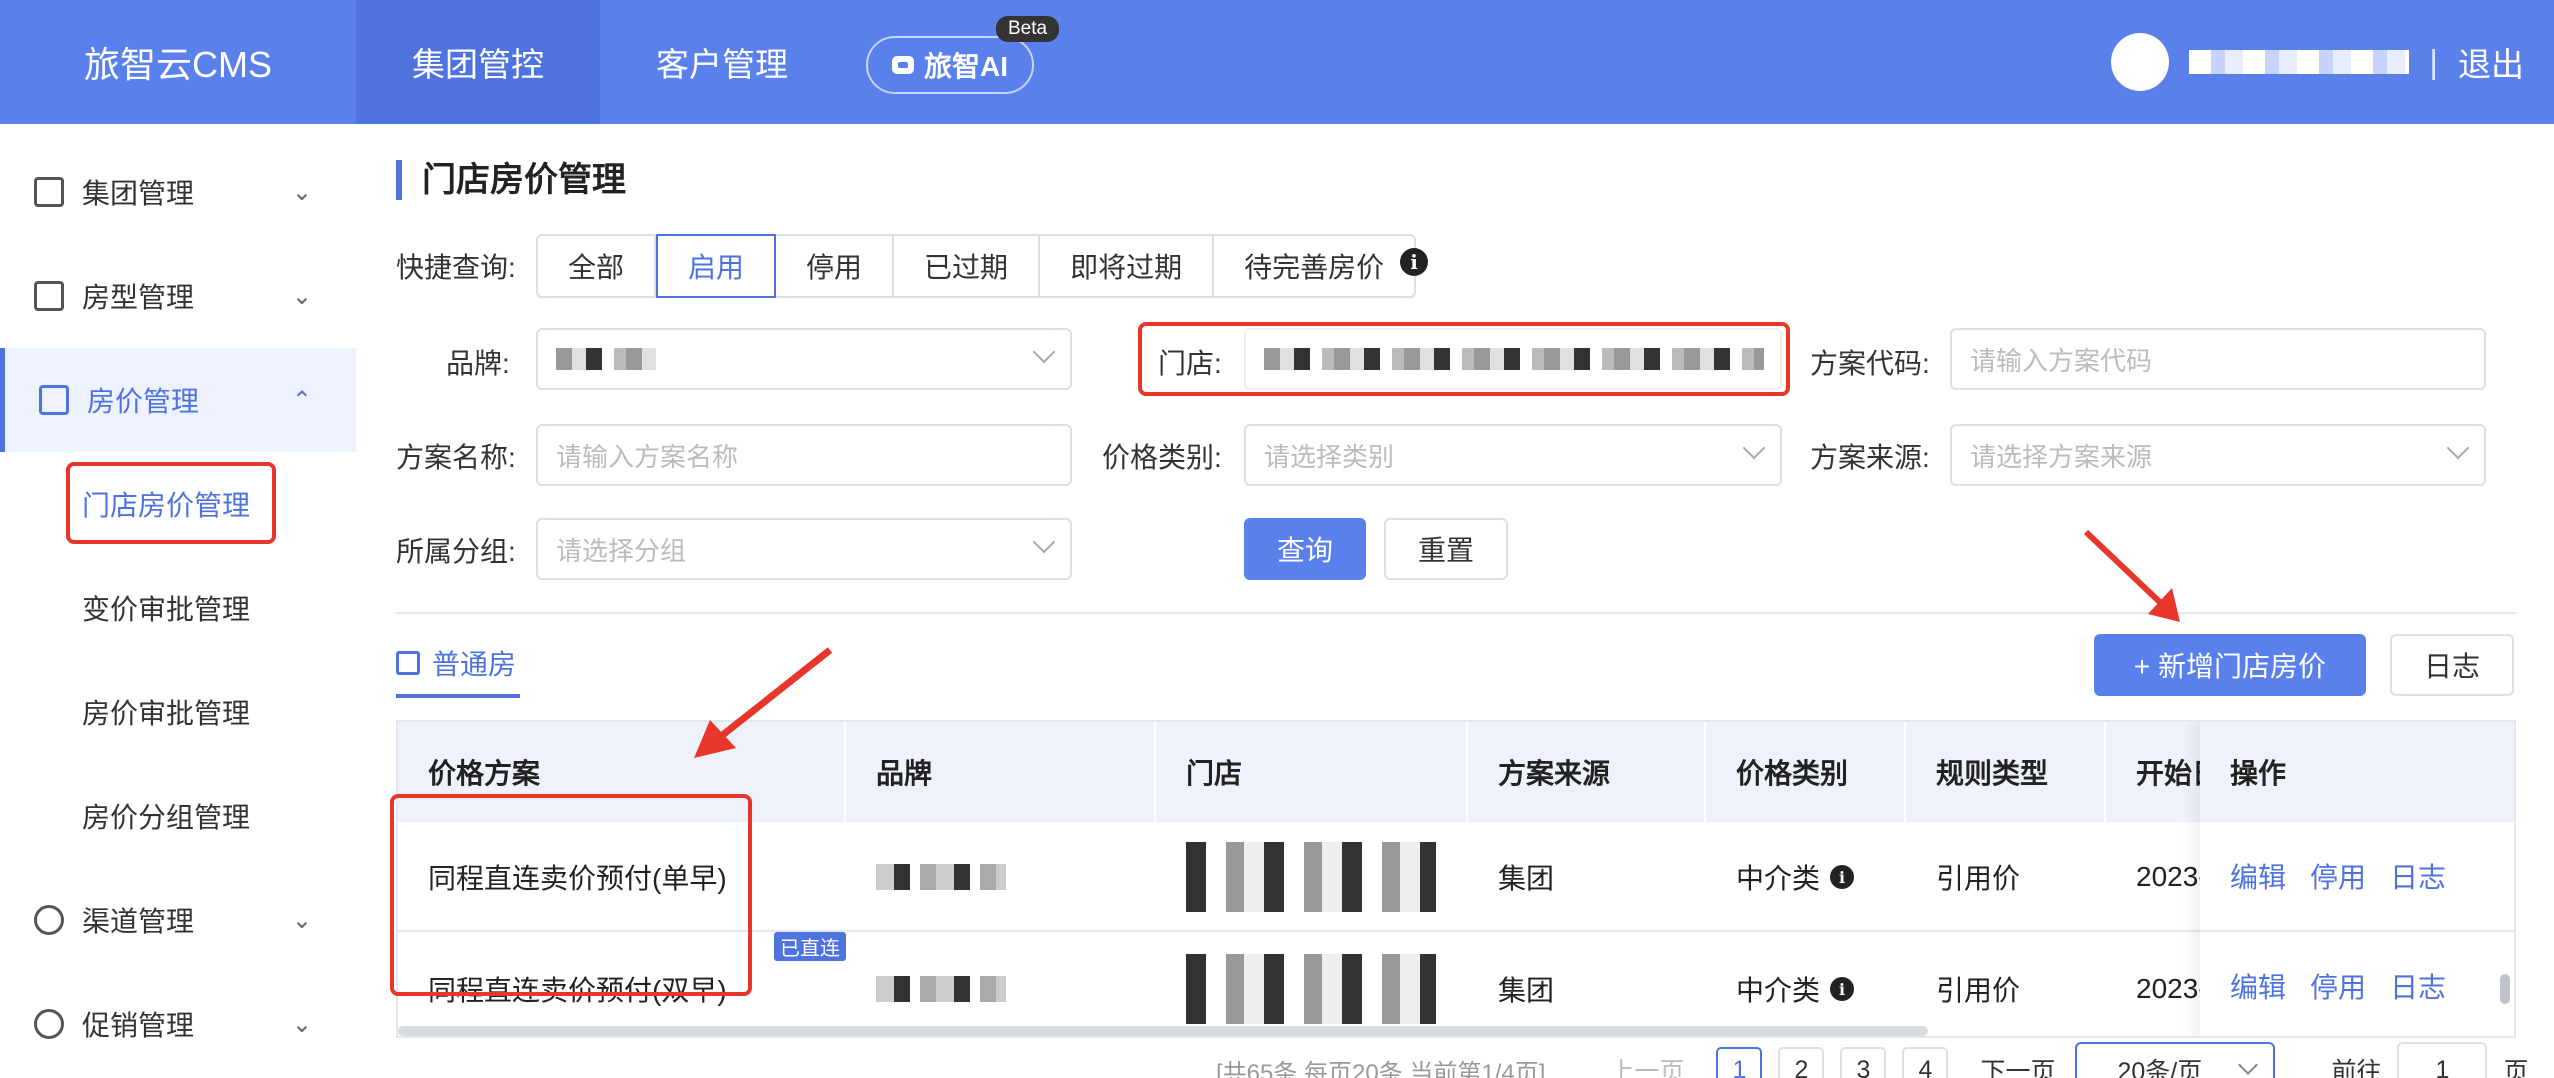 The image size is (2554, 1078). I want to click on ai-assistant-label: 旅智AI, so click(965, 66).